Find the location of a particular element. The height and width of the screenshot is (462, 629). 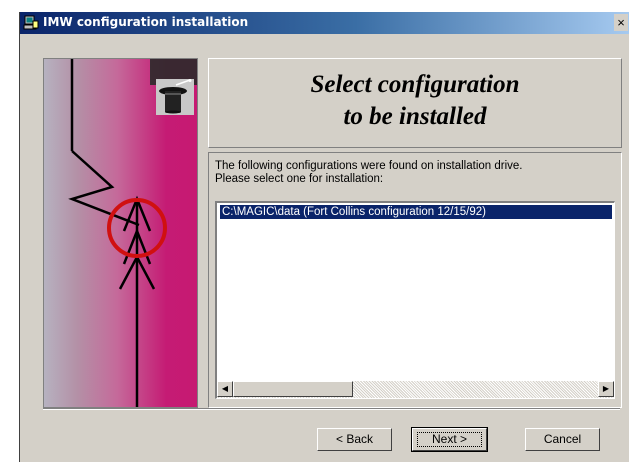

scroll-left-button: ◀ is located at coordinates (225, 389).